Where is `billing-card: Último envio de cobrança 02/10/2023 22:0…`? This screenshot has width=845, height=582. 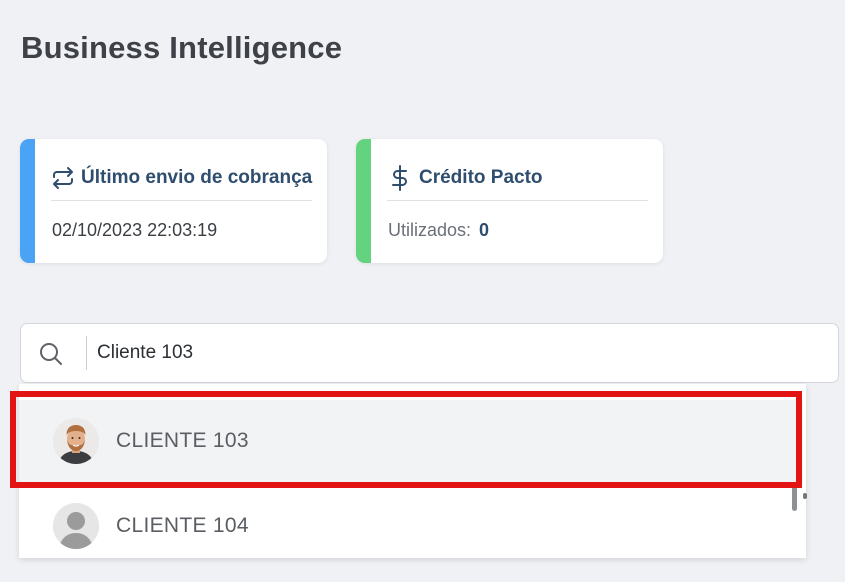 billing-card: Último envio de cobrança 02/10/2023 22:0… is located at coordinates (173, 201).